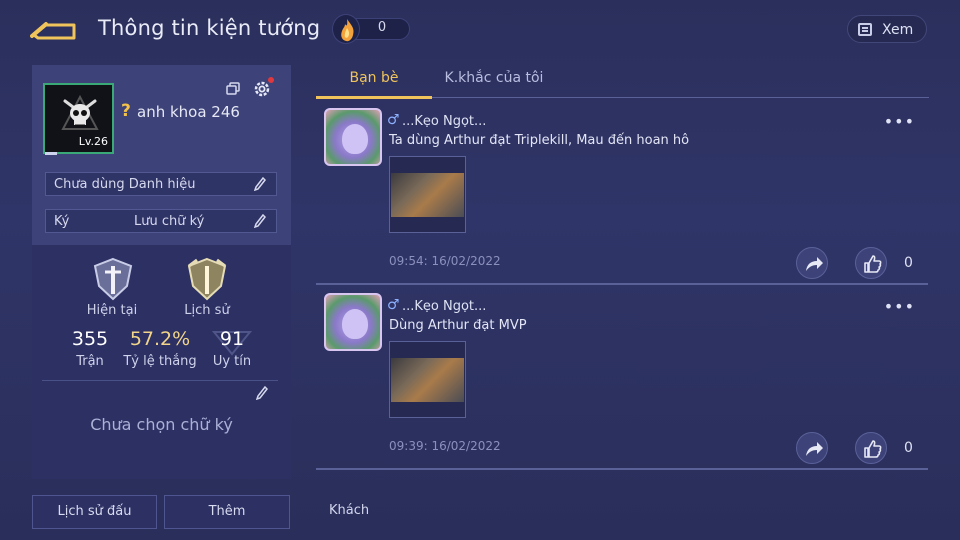  I want to click on skull-emblem-icon, so click(80, 112).